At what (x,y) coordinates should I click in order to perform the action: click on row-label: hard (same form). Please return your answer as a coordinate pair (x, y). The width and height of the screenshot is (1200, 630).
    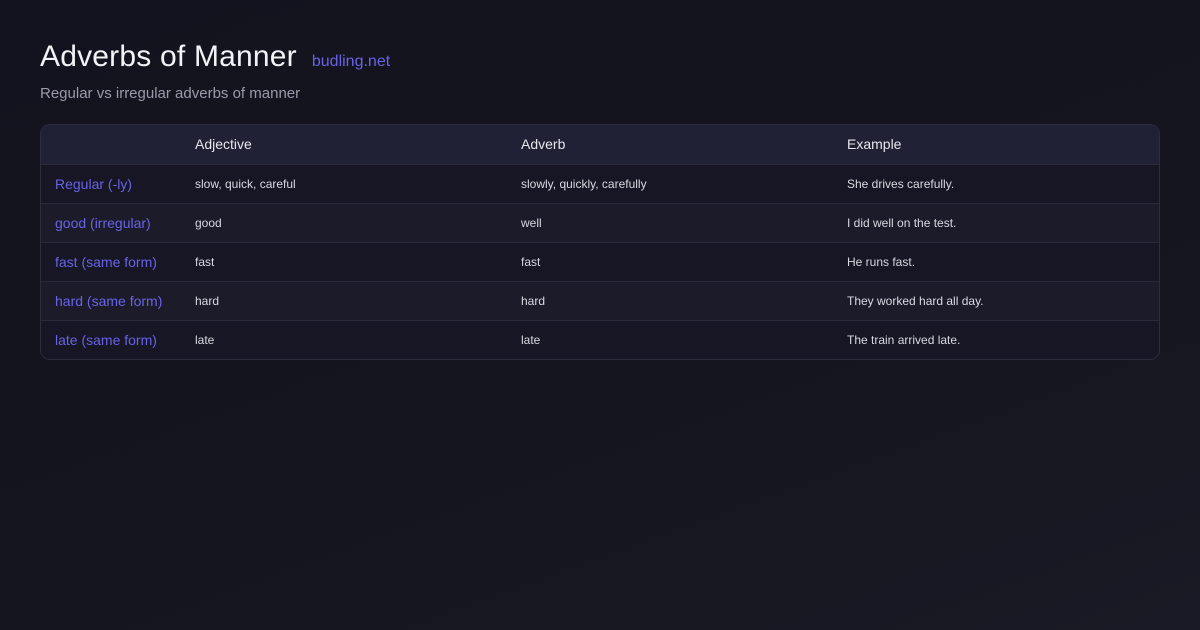
    Looking at the image, I should click on (109, 300).